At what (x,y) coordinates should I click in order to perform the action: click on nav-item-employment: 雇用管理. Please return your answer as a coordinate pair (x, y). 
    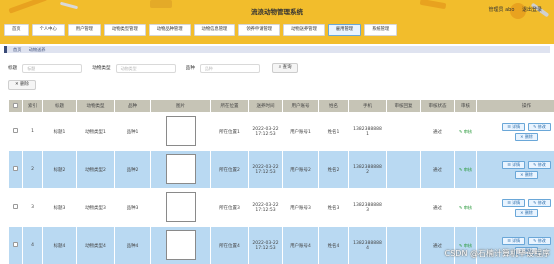
    Looking at the image, I should click on (344, 30).